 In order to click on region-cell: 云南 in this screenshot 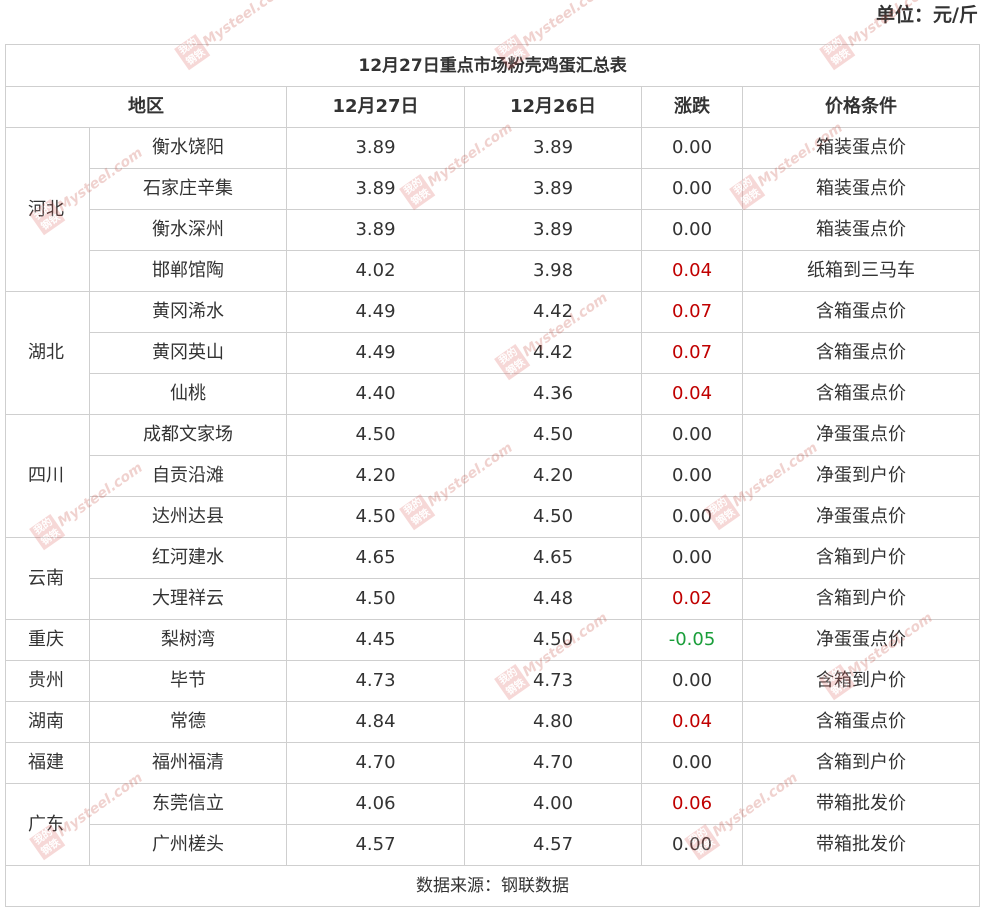, I will do `click(47, 578)`.